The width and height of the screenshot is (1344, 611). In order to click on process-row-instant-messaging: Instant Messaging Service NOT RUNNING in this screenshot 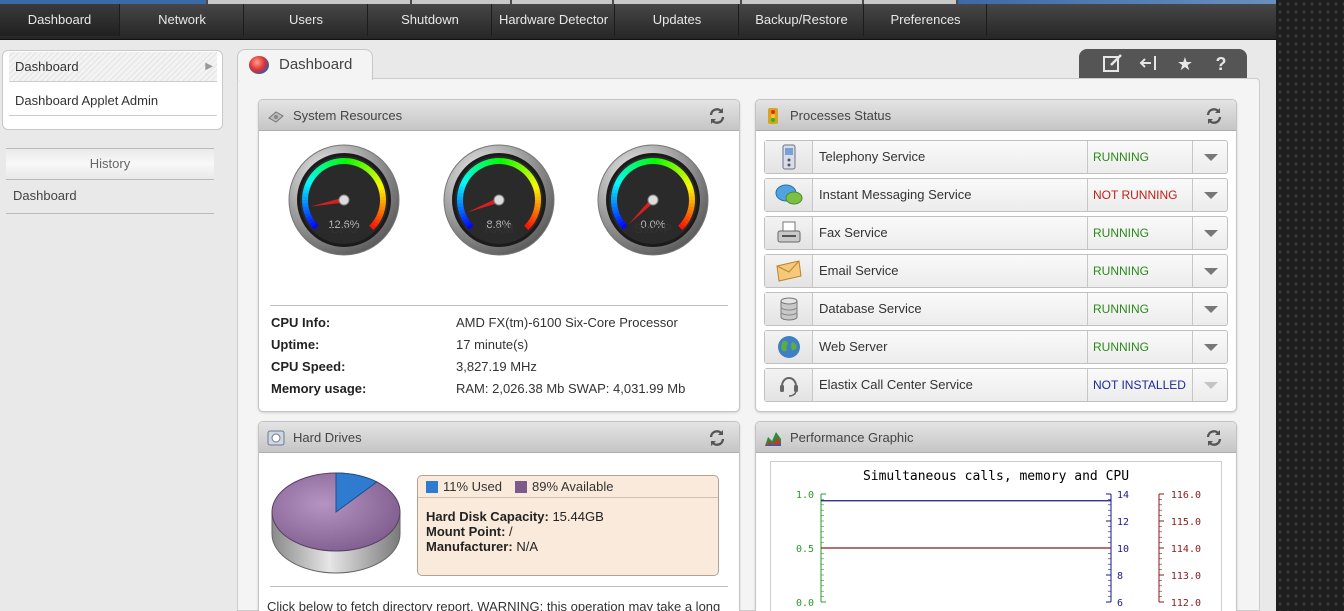, I will do `click(996, 195)`.